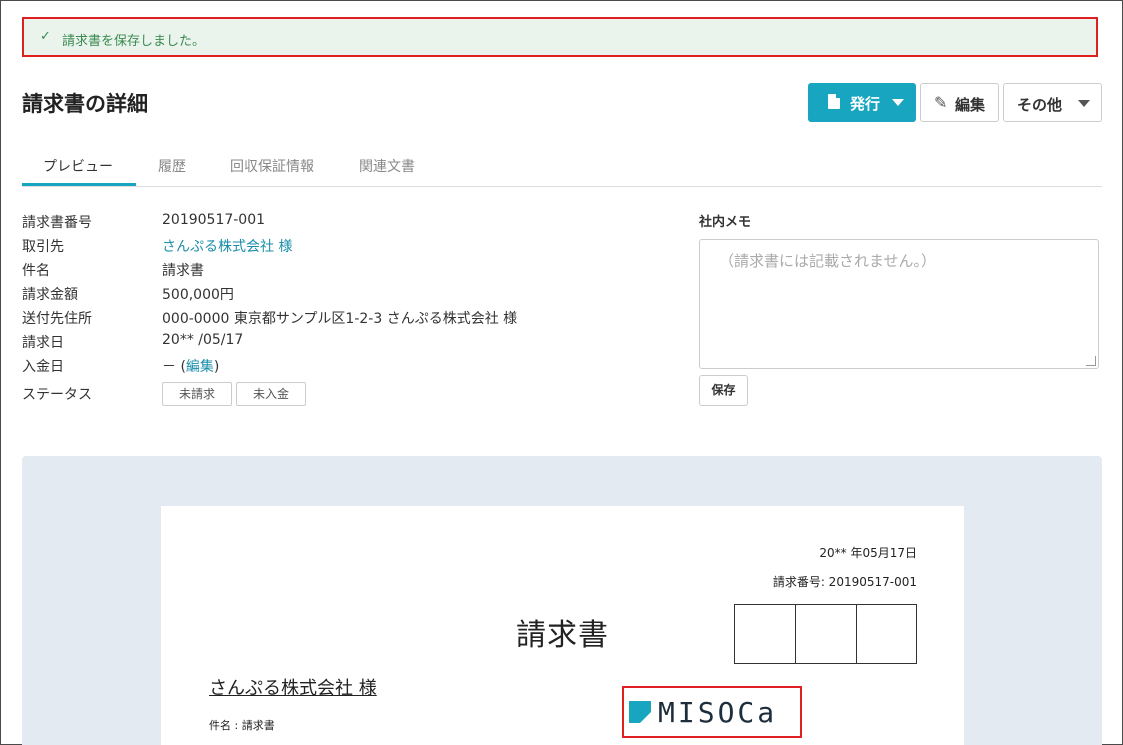  What do you see at coordinates (271, 394) in the screenshot?
I see `status-badge-unpaid: 未入金` at bounding box center [271, 394].